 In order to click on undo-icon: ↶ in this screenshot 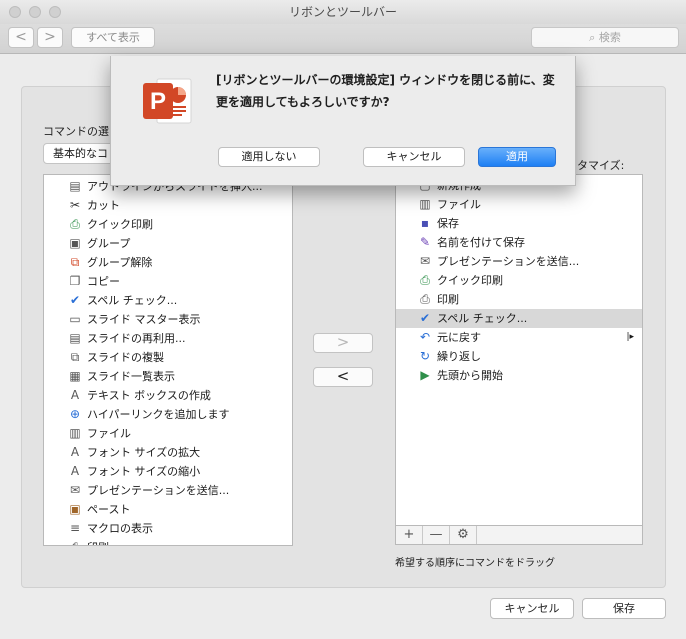, I will do `click(425, 337)`.